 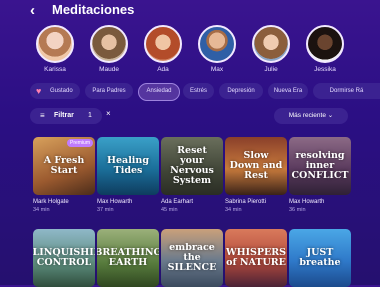 I want to click on thumbnail-title: BREATHING EARTH, so click(x=128, y=257).